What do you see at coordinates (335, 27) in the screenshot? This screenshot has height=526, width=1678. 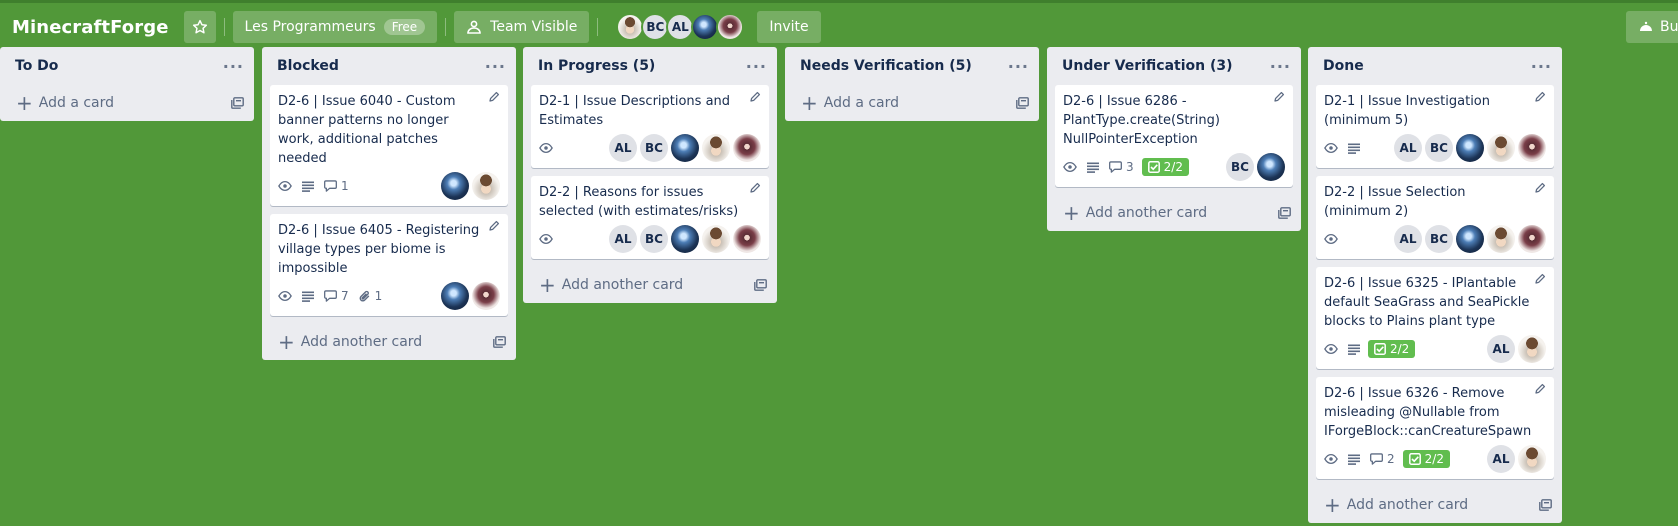 I see `workspace-button: Les Programmeurs Free` at bounding box center [335, 27].